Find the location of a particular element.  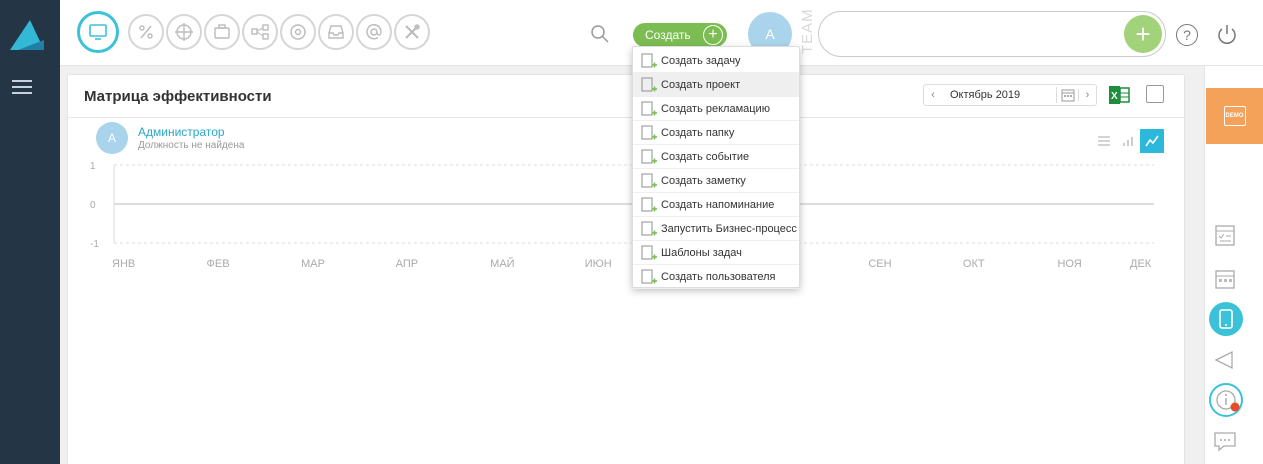

x-tick-label: СЕН is located at coordinates (880, 264).